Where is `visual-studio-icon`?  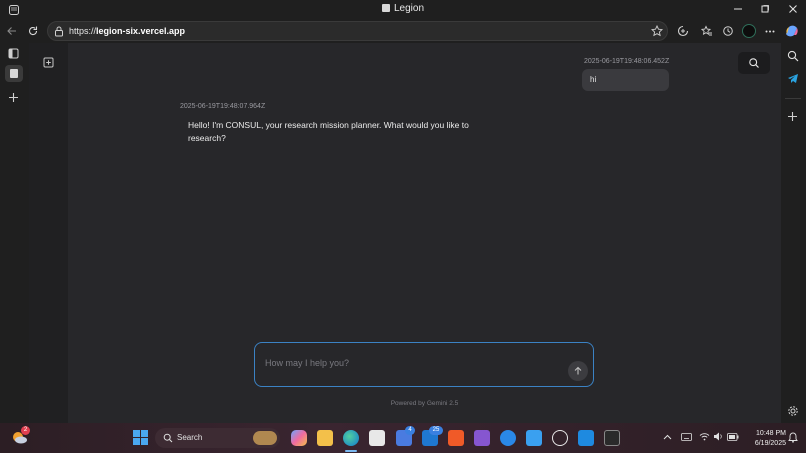
visual-studio-icon is located at coordinates (482, 438).